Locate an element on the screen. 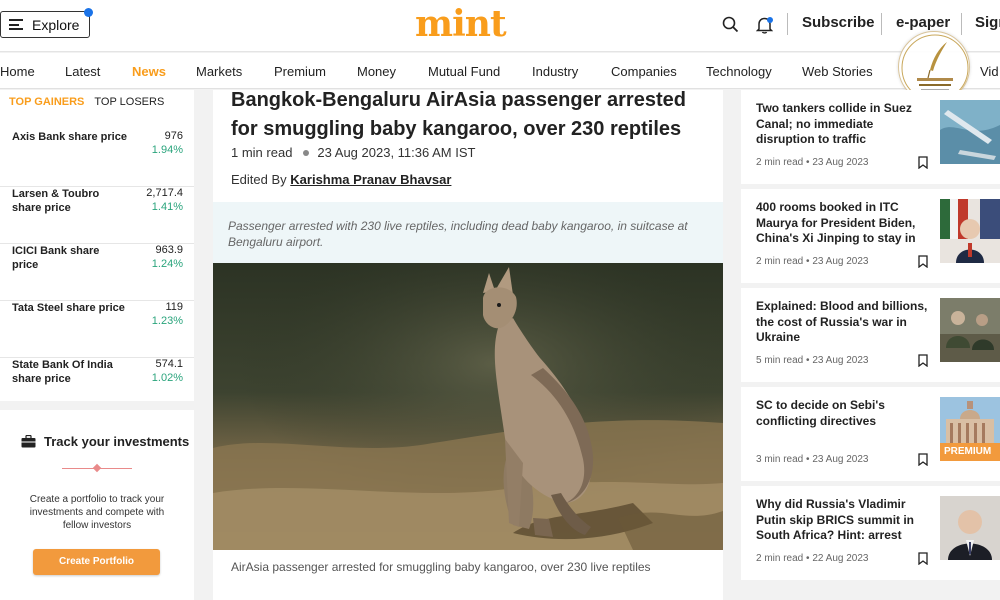 The image size is (1000, 600). premium-badge: PREMIUM is located at coordinates (970, 452).